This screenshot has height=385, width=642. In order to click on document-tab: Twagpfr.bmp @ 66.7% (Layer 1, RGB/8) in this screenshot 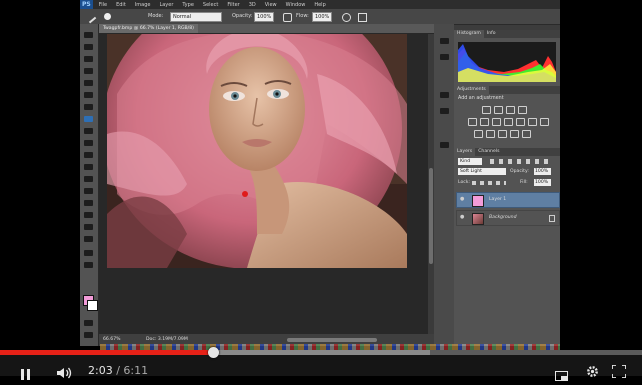, I will do `click(266, 28)`.